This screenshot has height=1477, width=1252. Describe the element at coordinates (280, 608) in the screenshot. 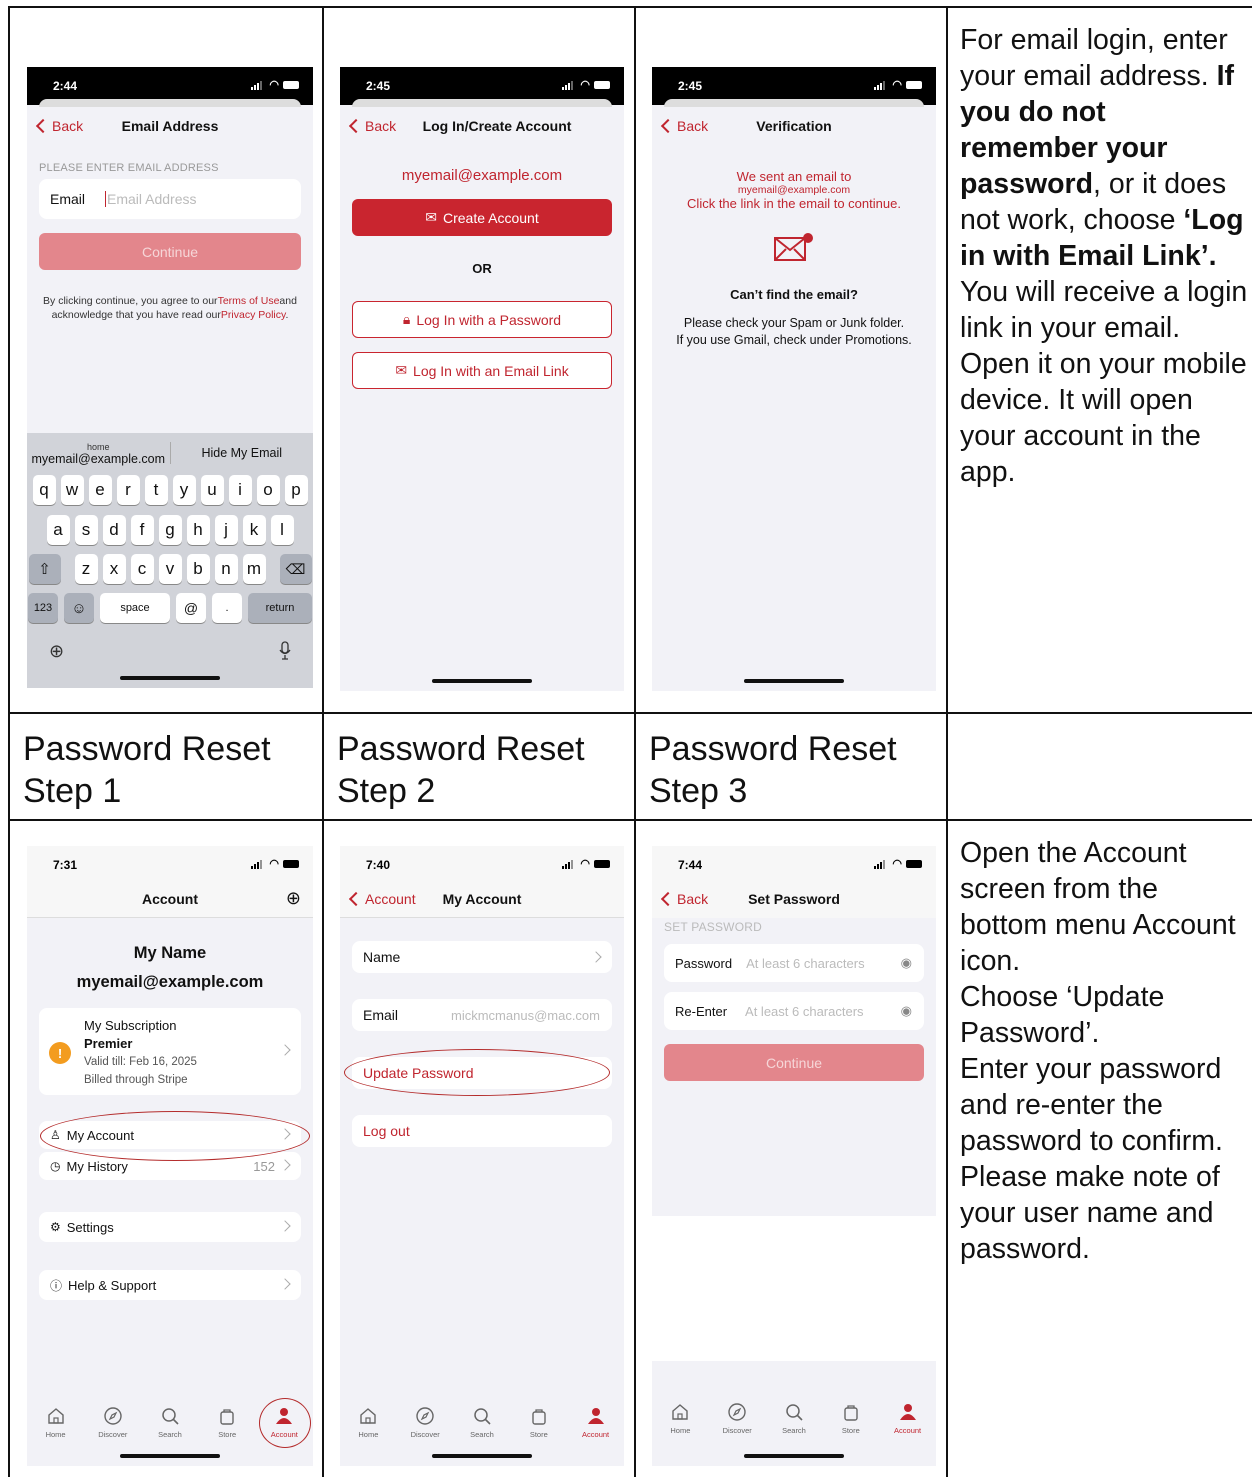

I see `return-key: return` at that location.